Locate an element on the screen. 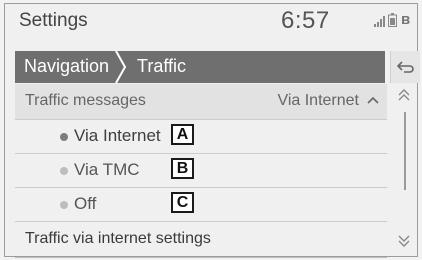  signal-icon is located at coordinates (380, 23).